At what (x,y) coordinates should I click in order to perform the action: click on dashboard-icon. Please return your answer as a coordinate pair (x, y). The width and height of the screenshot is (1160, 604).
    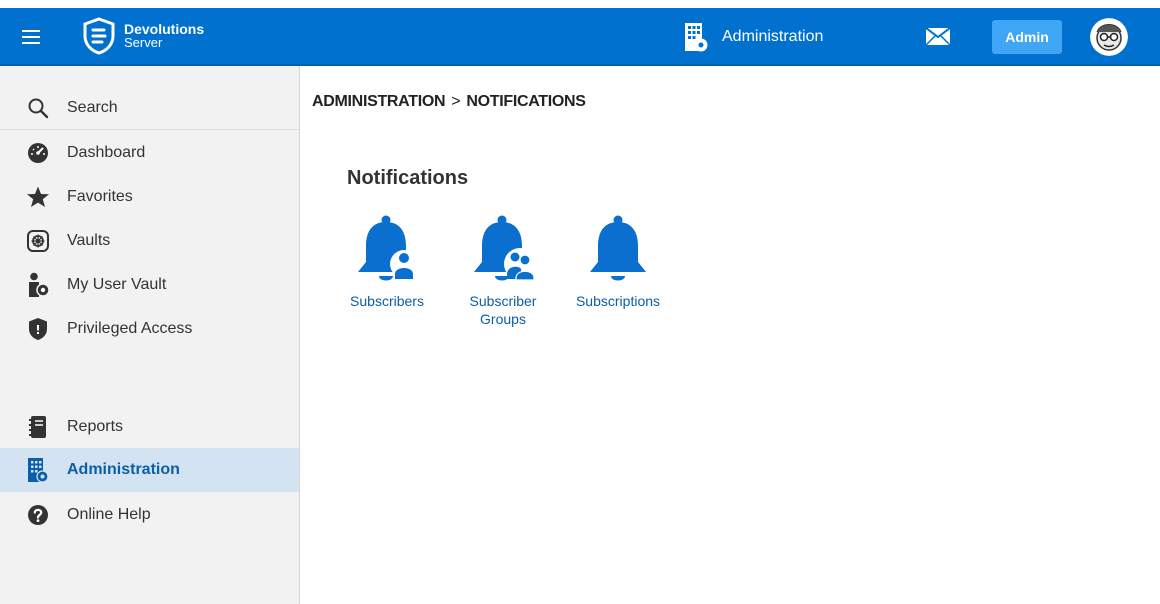
    Looking at the image, I should click on (38, 153).